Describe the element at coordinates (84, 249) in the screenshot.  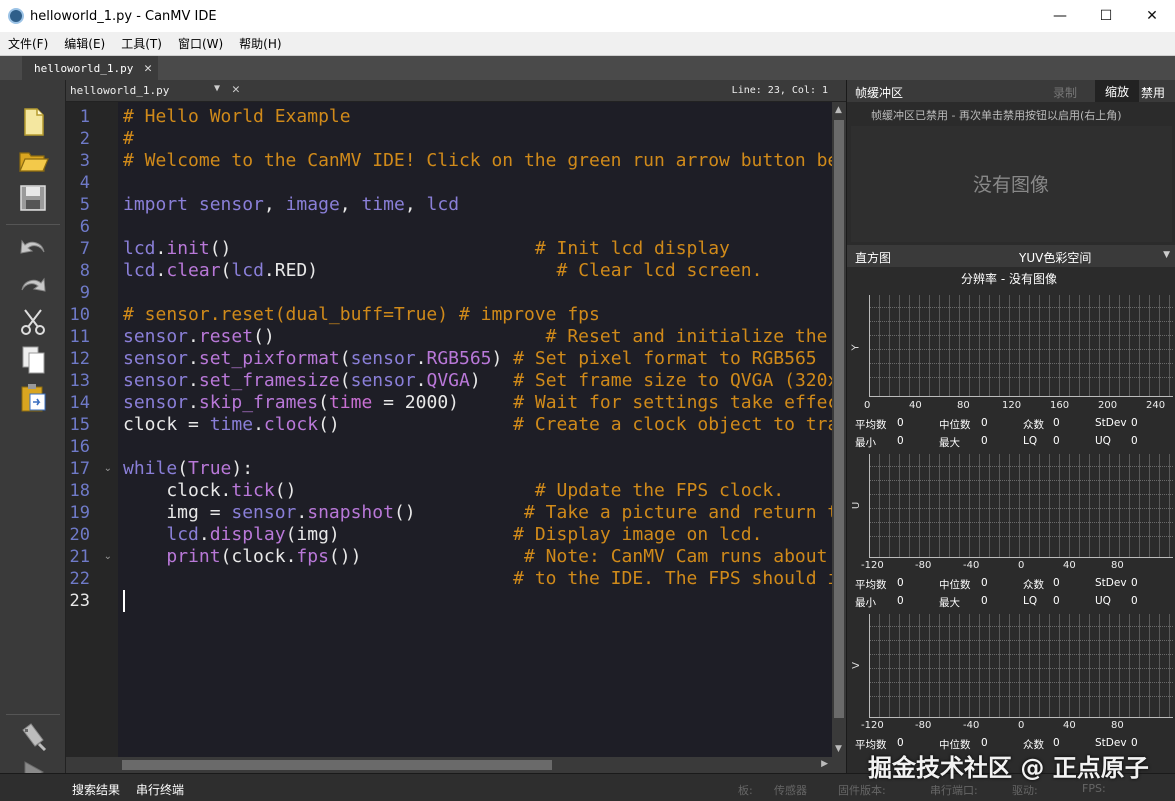
I see `line-number: 7` at that location.